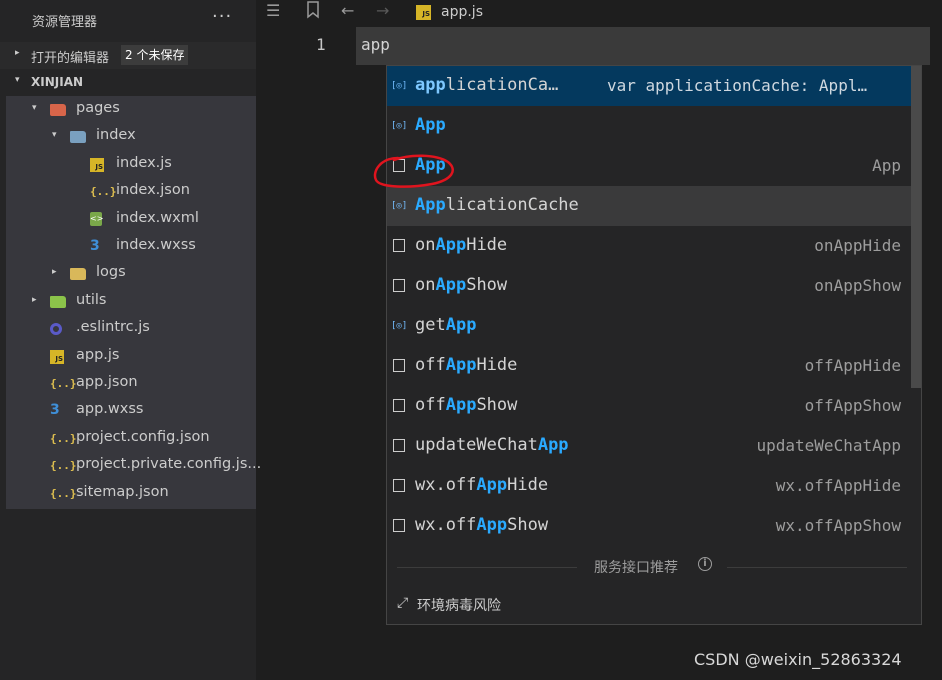 The height and width of the screenshot is (680, 942). What do you see at coordinates (155, 55) in the screenshot?
I see `unsaved-badge: 2 个未保存` at bounding box center [155, 55].